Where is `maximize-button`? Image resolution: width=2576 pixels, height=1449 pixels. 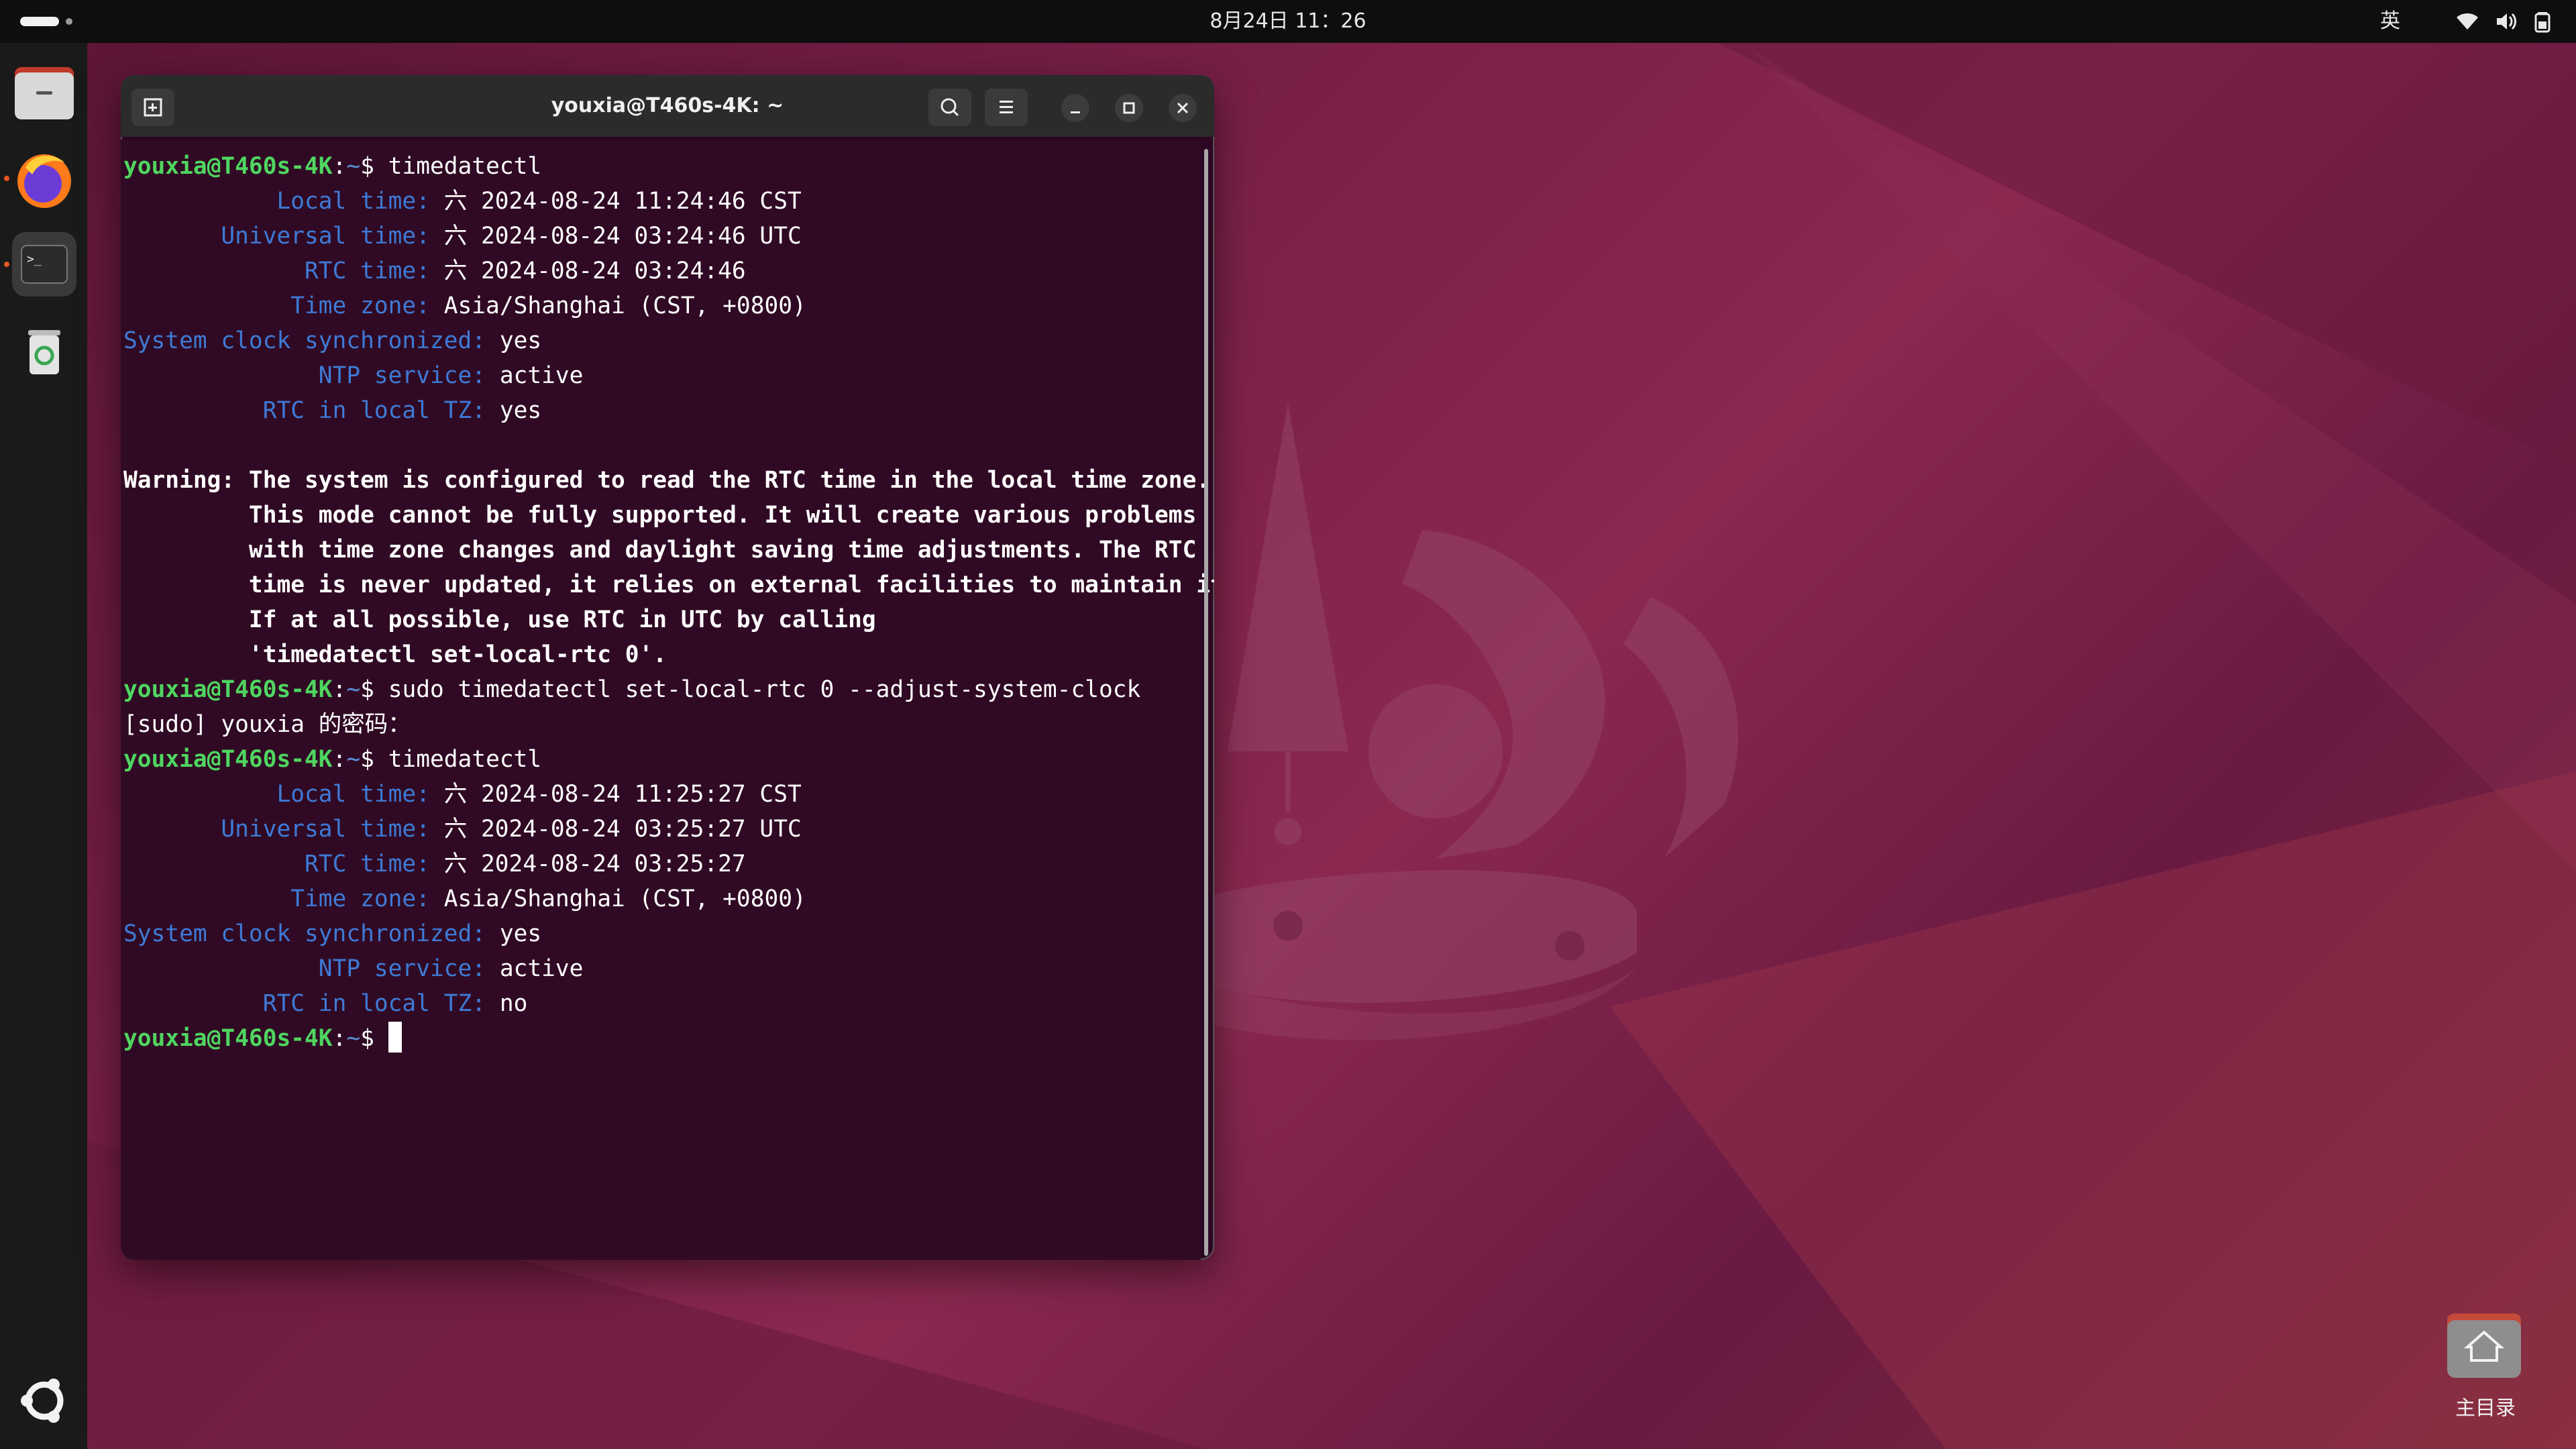 maximize-button is located at coordinates (1129, 108).